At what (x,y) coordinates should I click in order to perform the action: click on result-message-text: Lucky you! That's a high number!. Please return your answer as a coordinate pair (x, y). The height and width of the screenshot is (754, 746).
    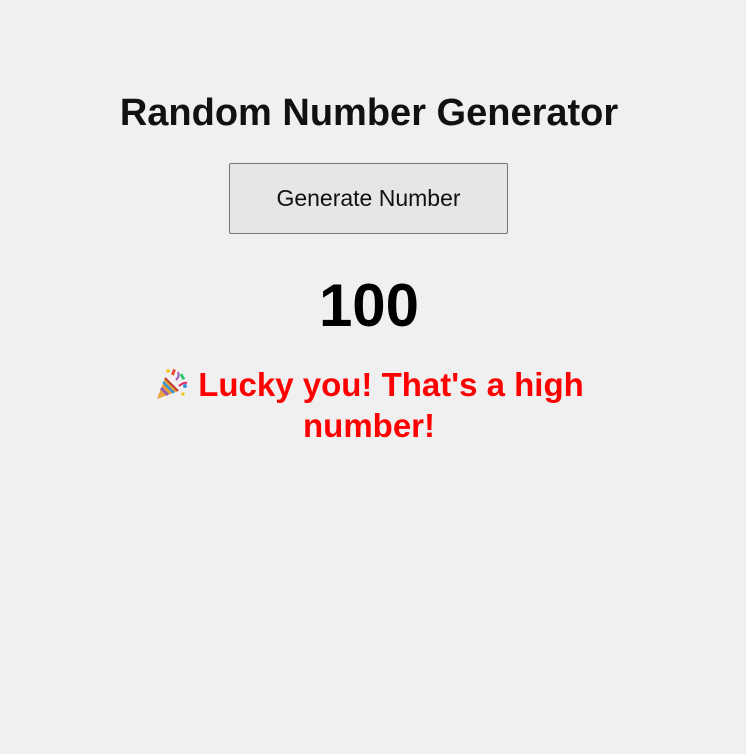
    Looking at the image, I should click on (391, 405).